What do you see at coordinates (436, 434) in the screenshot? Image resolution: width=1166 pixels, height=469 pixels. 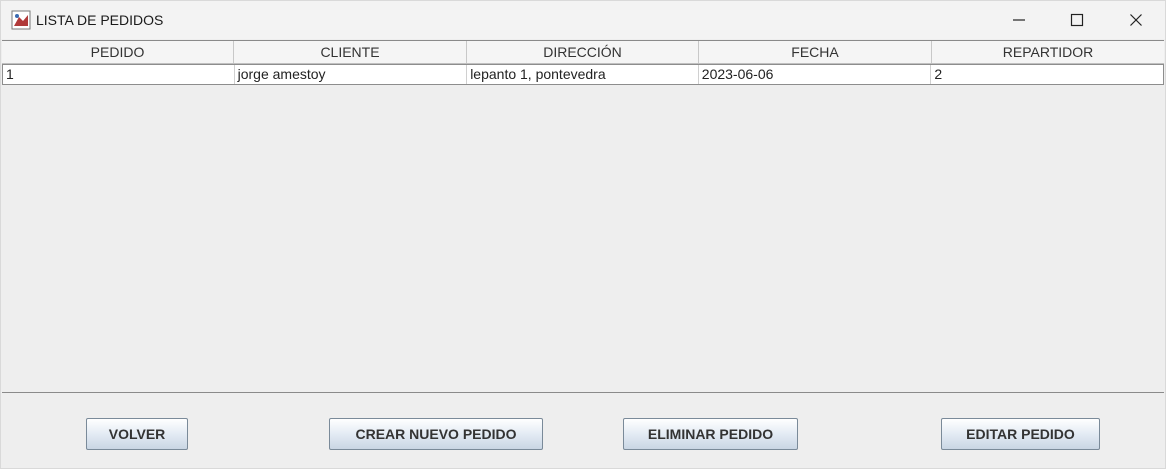 I see `crear-nuevo-pedido-button: CREAR NUEVO PEDIDO` at bounding box center [436, 434].